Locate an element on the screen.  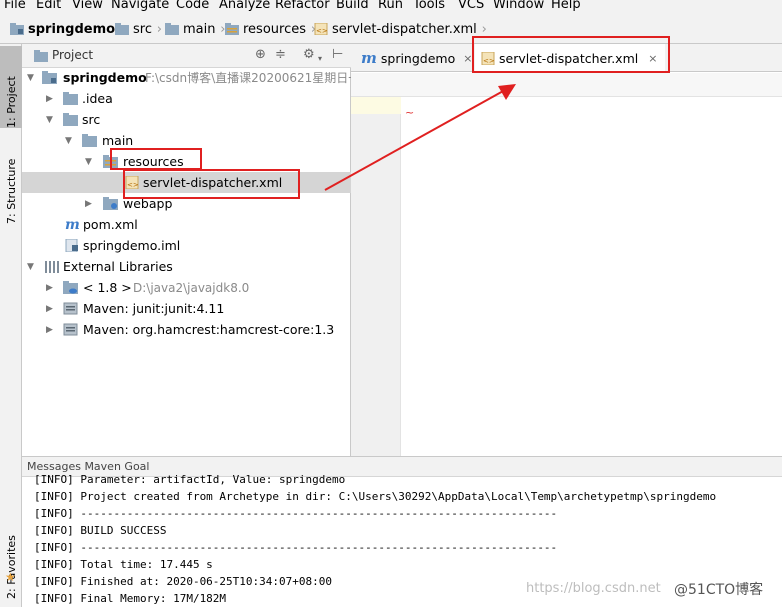
tree-label: springdemo.iml is located at coordinates (132, 245).